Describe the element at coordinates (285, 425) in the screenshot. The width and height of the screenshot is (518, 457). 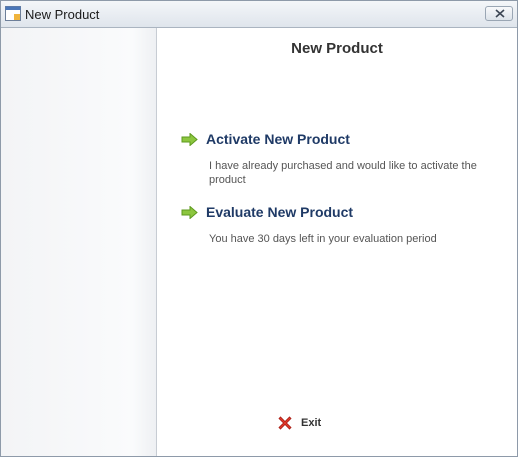
I see `red-x-icon` at that location.